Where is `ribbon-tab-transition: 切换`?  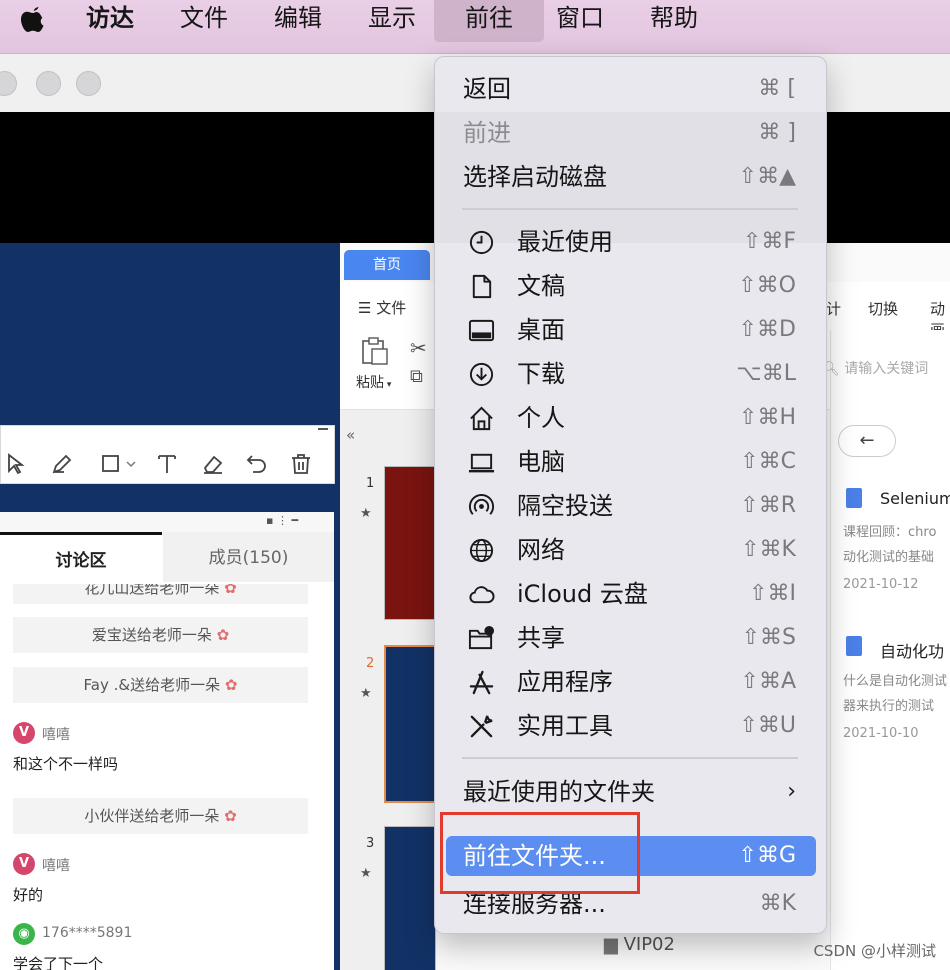 ribbon-tab-transition: 切换 is located at coordinates (883, 308).